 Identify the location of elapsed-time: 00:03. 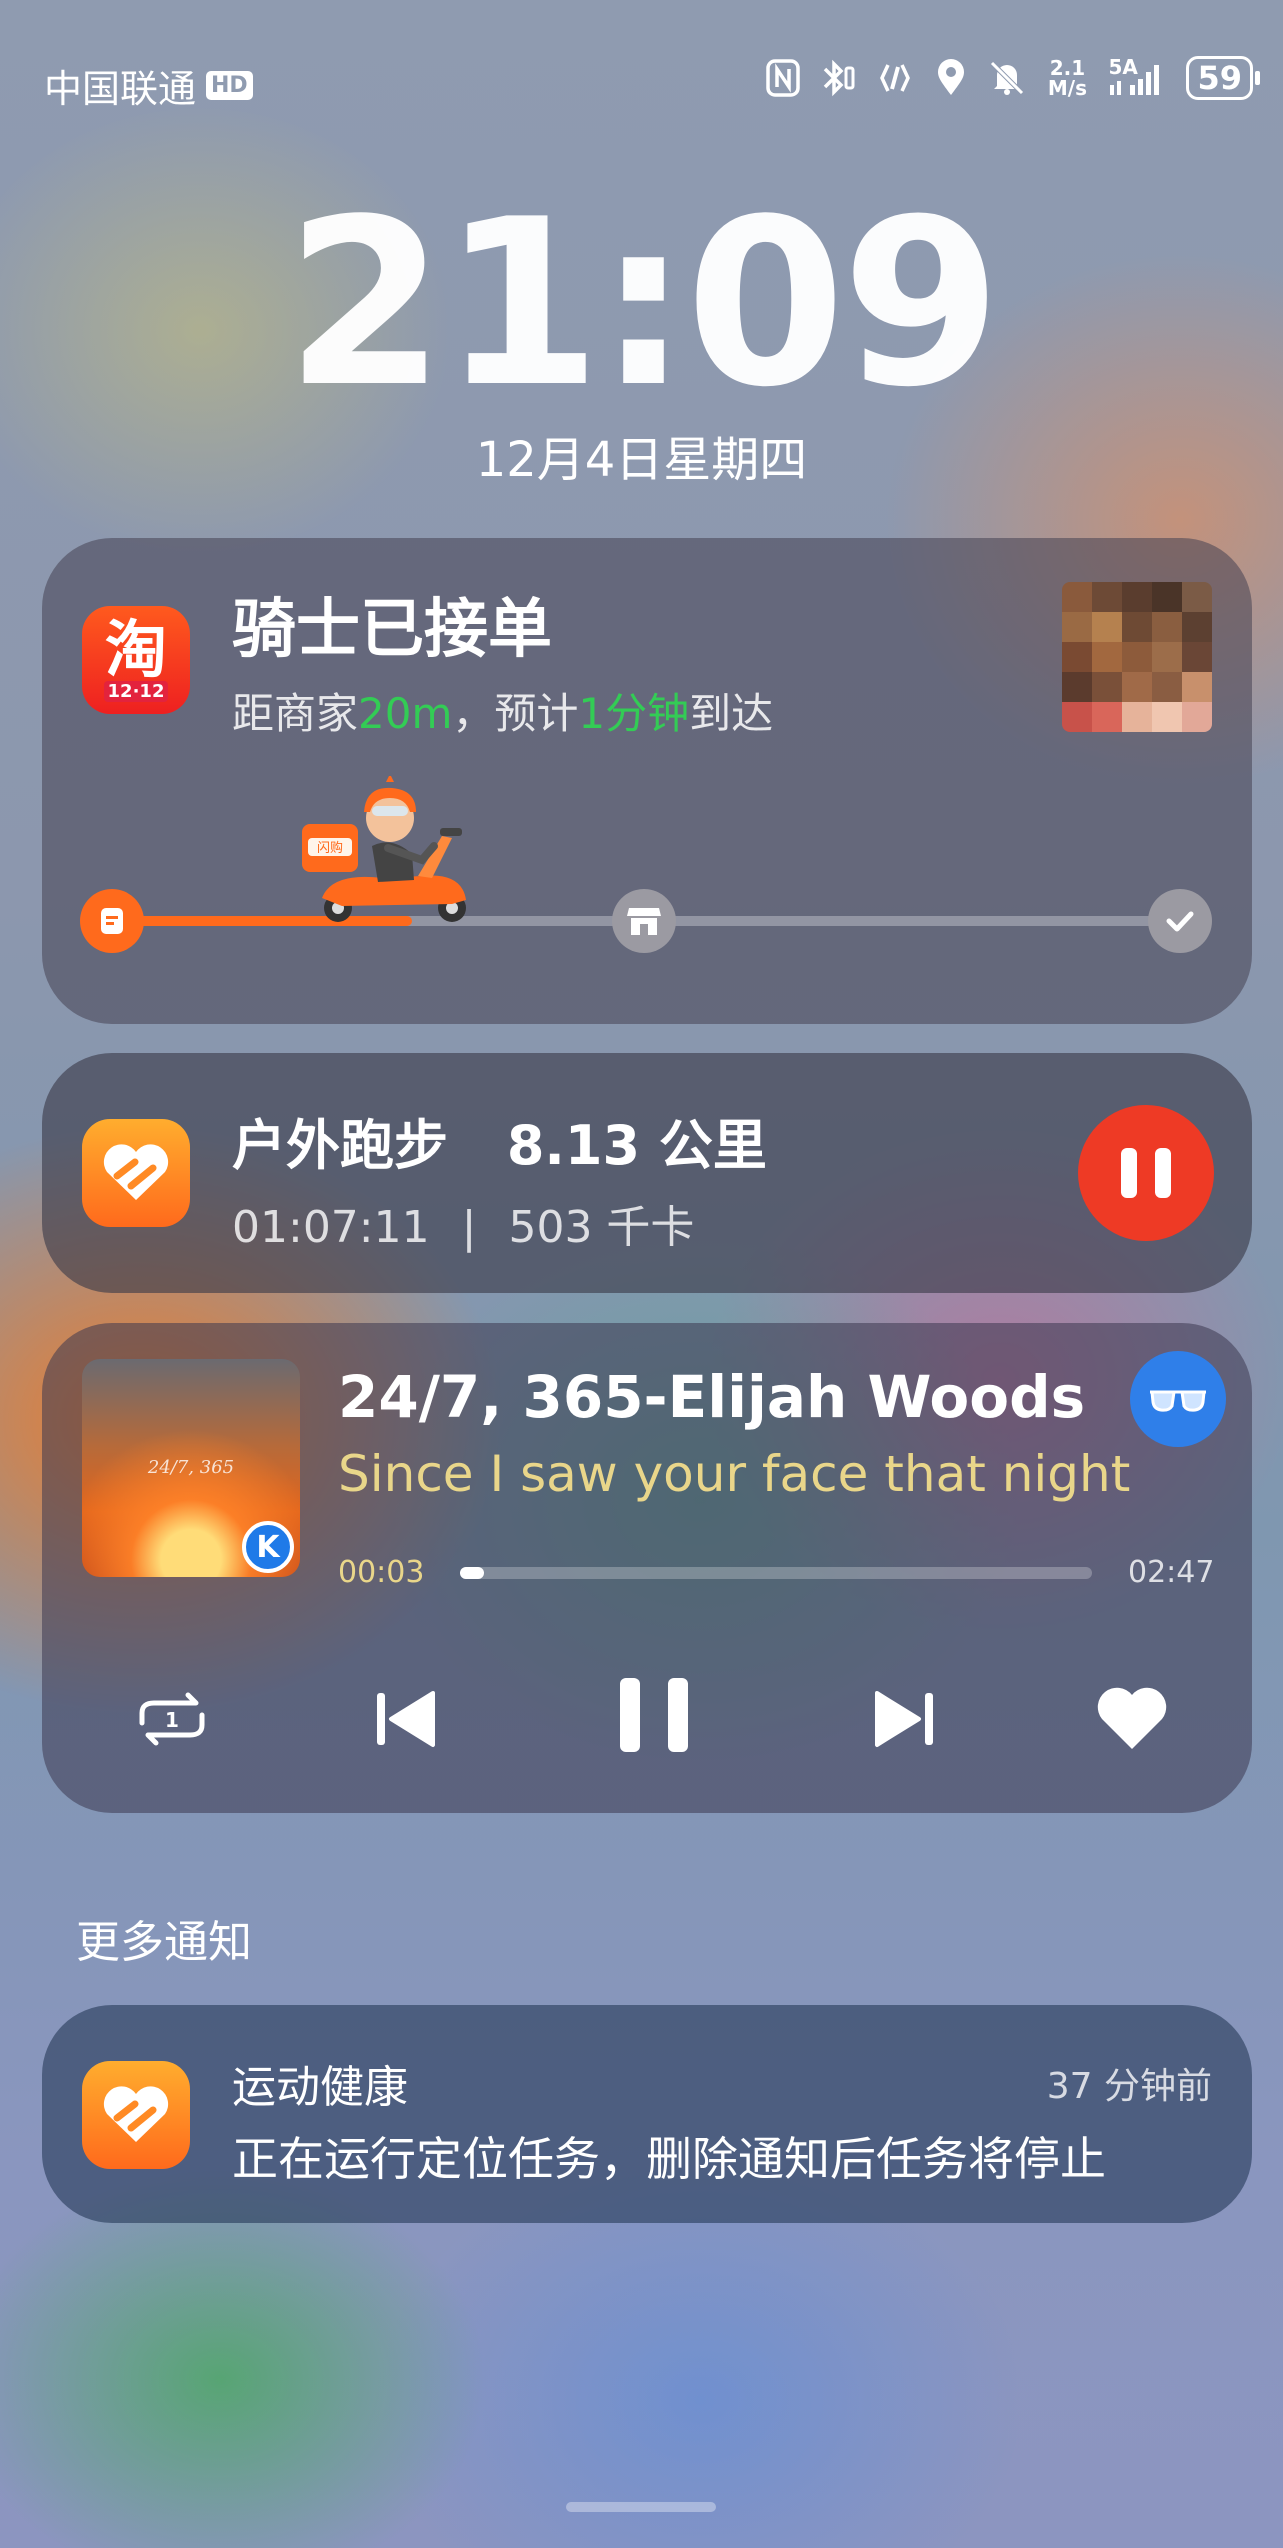
(381, 1572).